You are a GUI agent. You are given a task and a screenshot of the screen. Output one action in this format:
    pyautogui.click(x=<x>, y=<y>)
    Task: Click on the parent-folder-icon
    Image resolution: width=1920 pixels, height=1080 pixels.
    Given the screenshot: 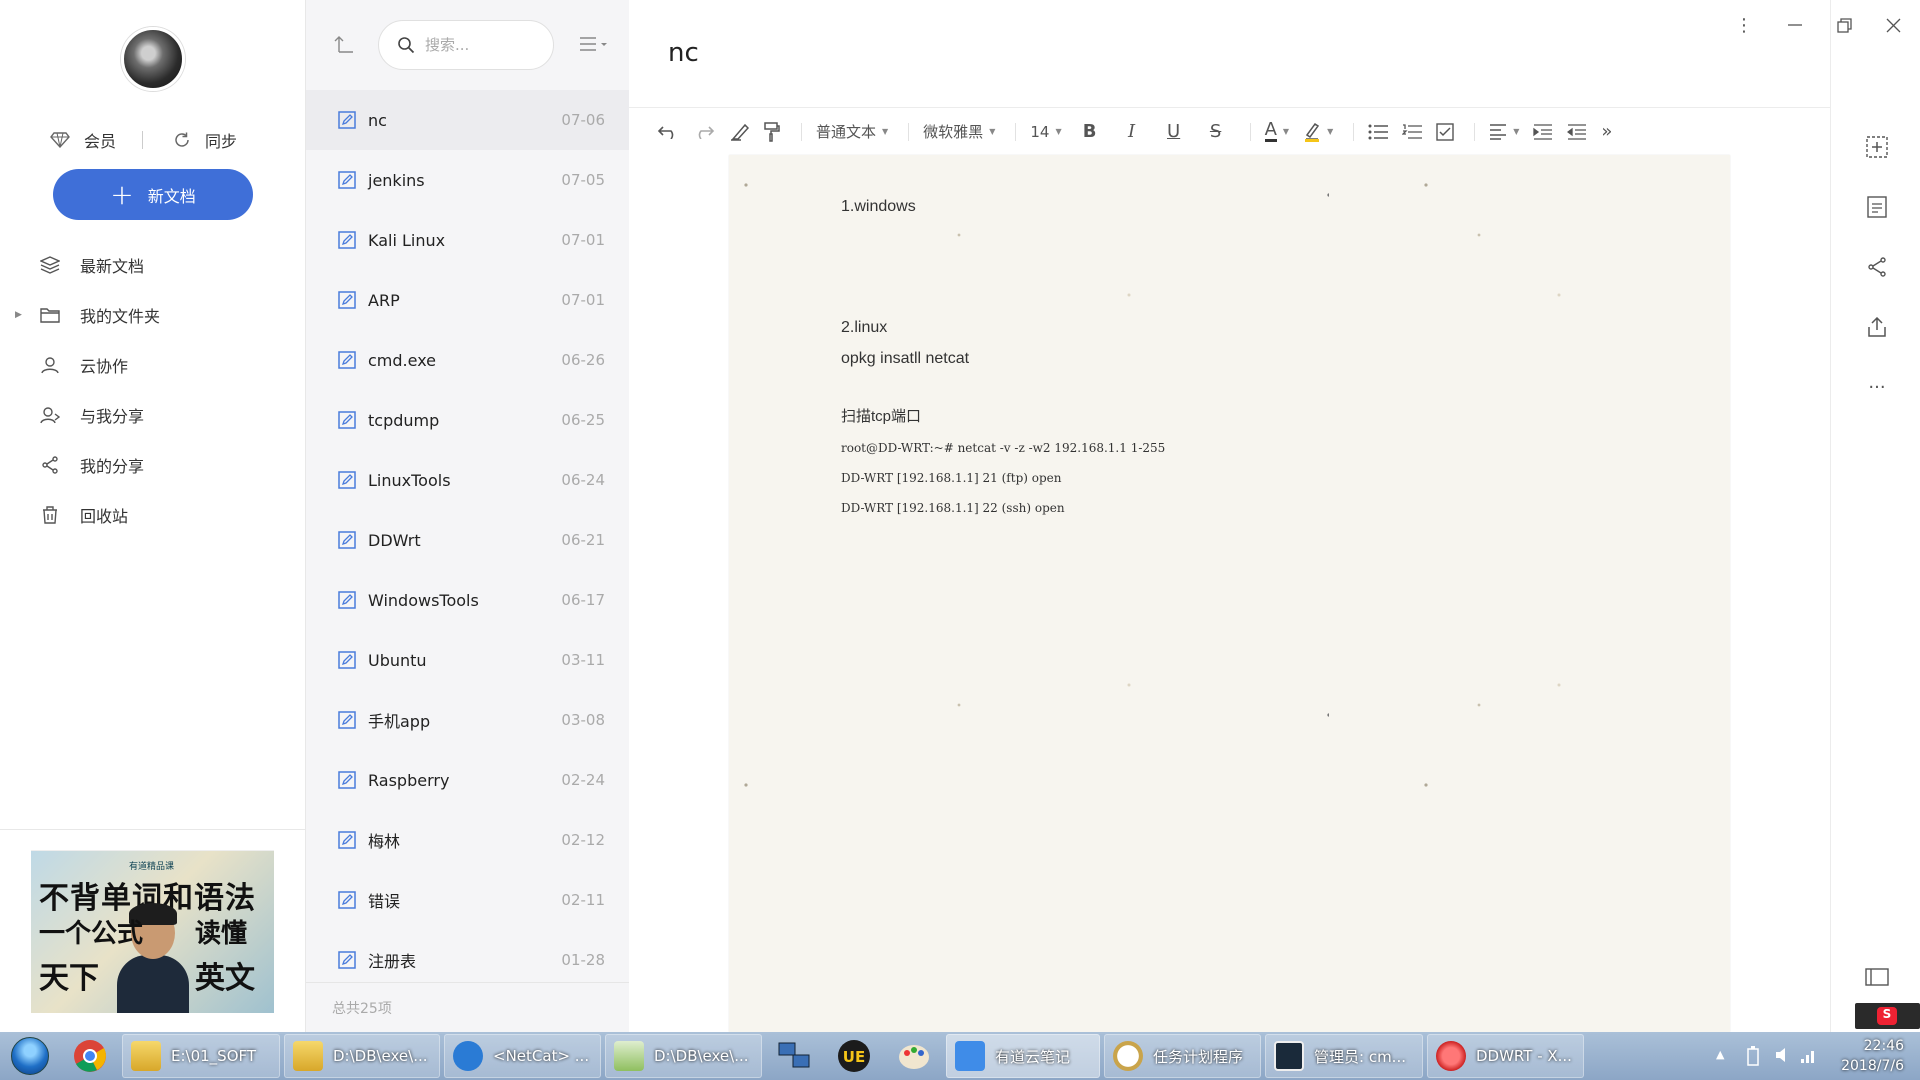 What is the action you would take?
    pyautogui.click(x=344, y=46)
    